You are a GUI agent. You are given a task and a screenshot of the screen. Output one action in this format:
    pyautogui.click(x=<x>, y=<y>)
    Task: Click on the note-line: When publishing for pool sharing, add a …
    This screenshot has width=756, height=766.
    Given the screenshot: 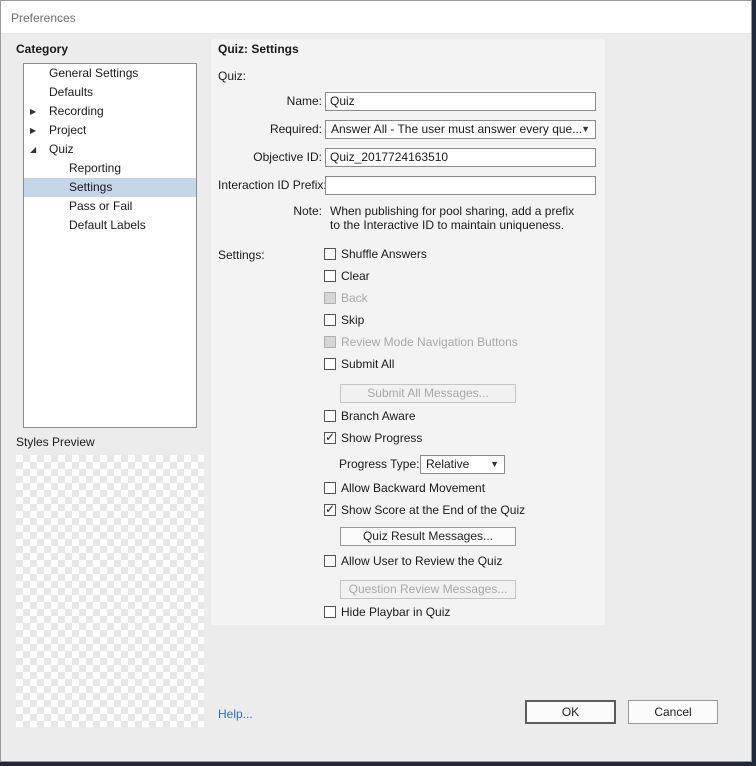 What is the action you would take?
    pyautogui.click(x=452, y=211)
    